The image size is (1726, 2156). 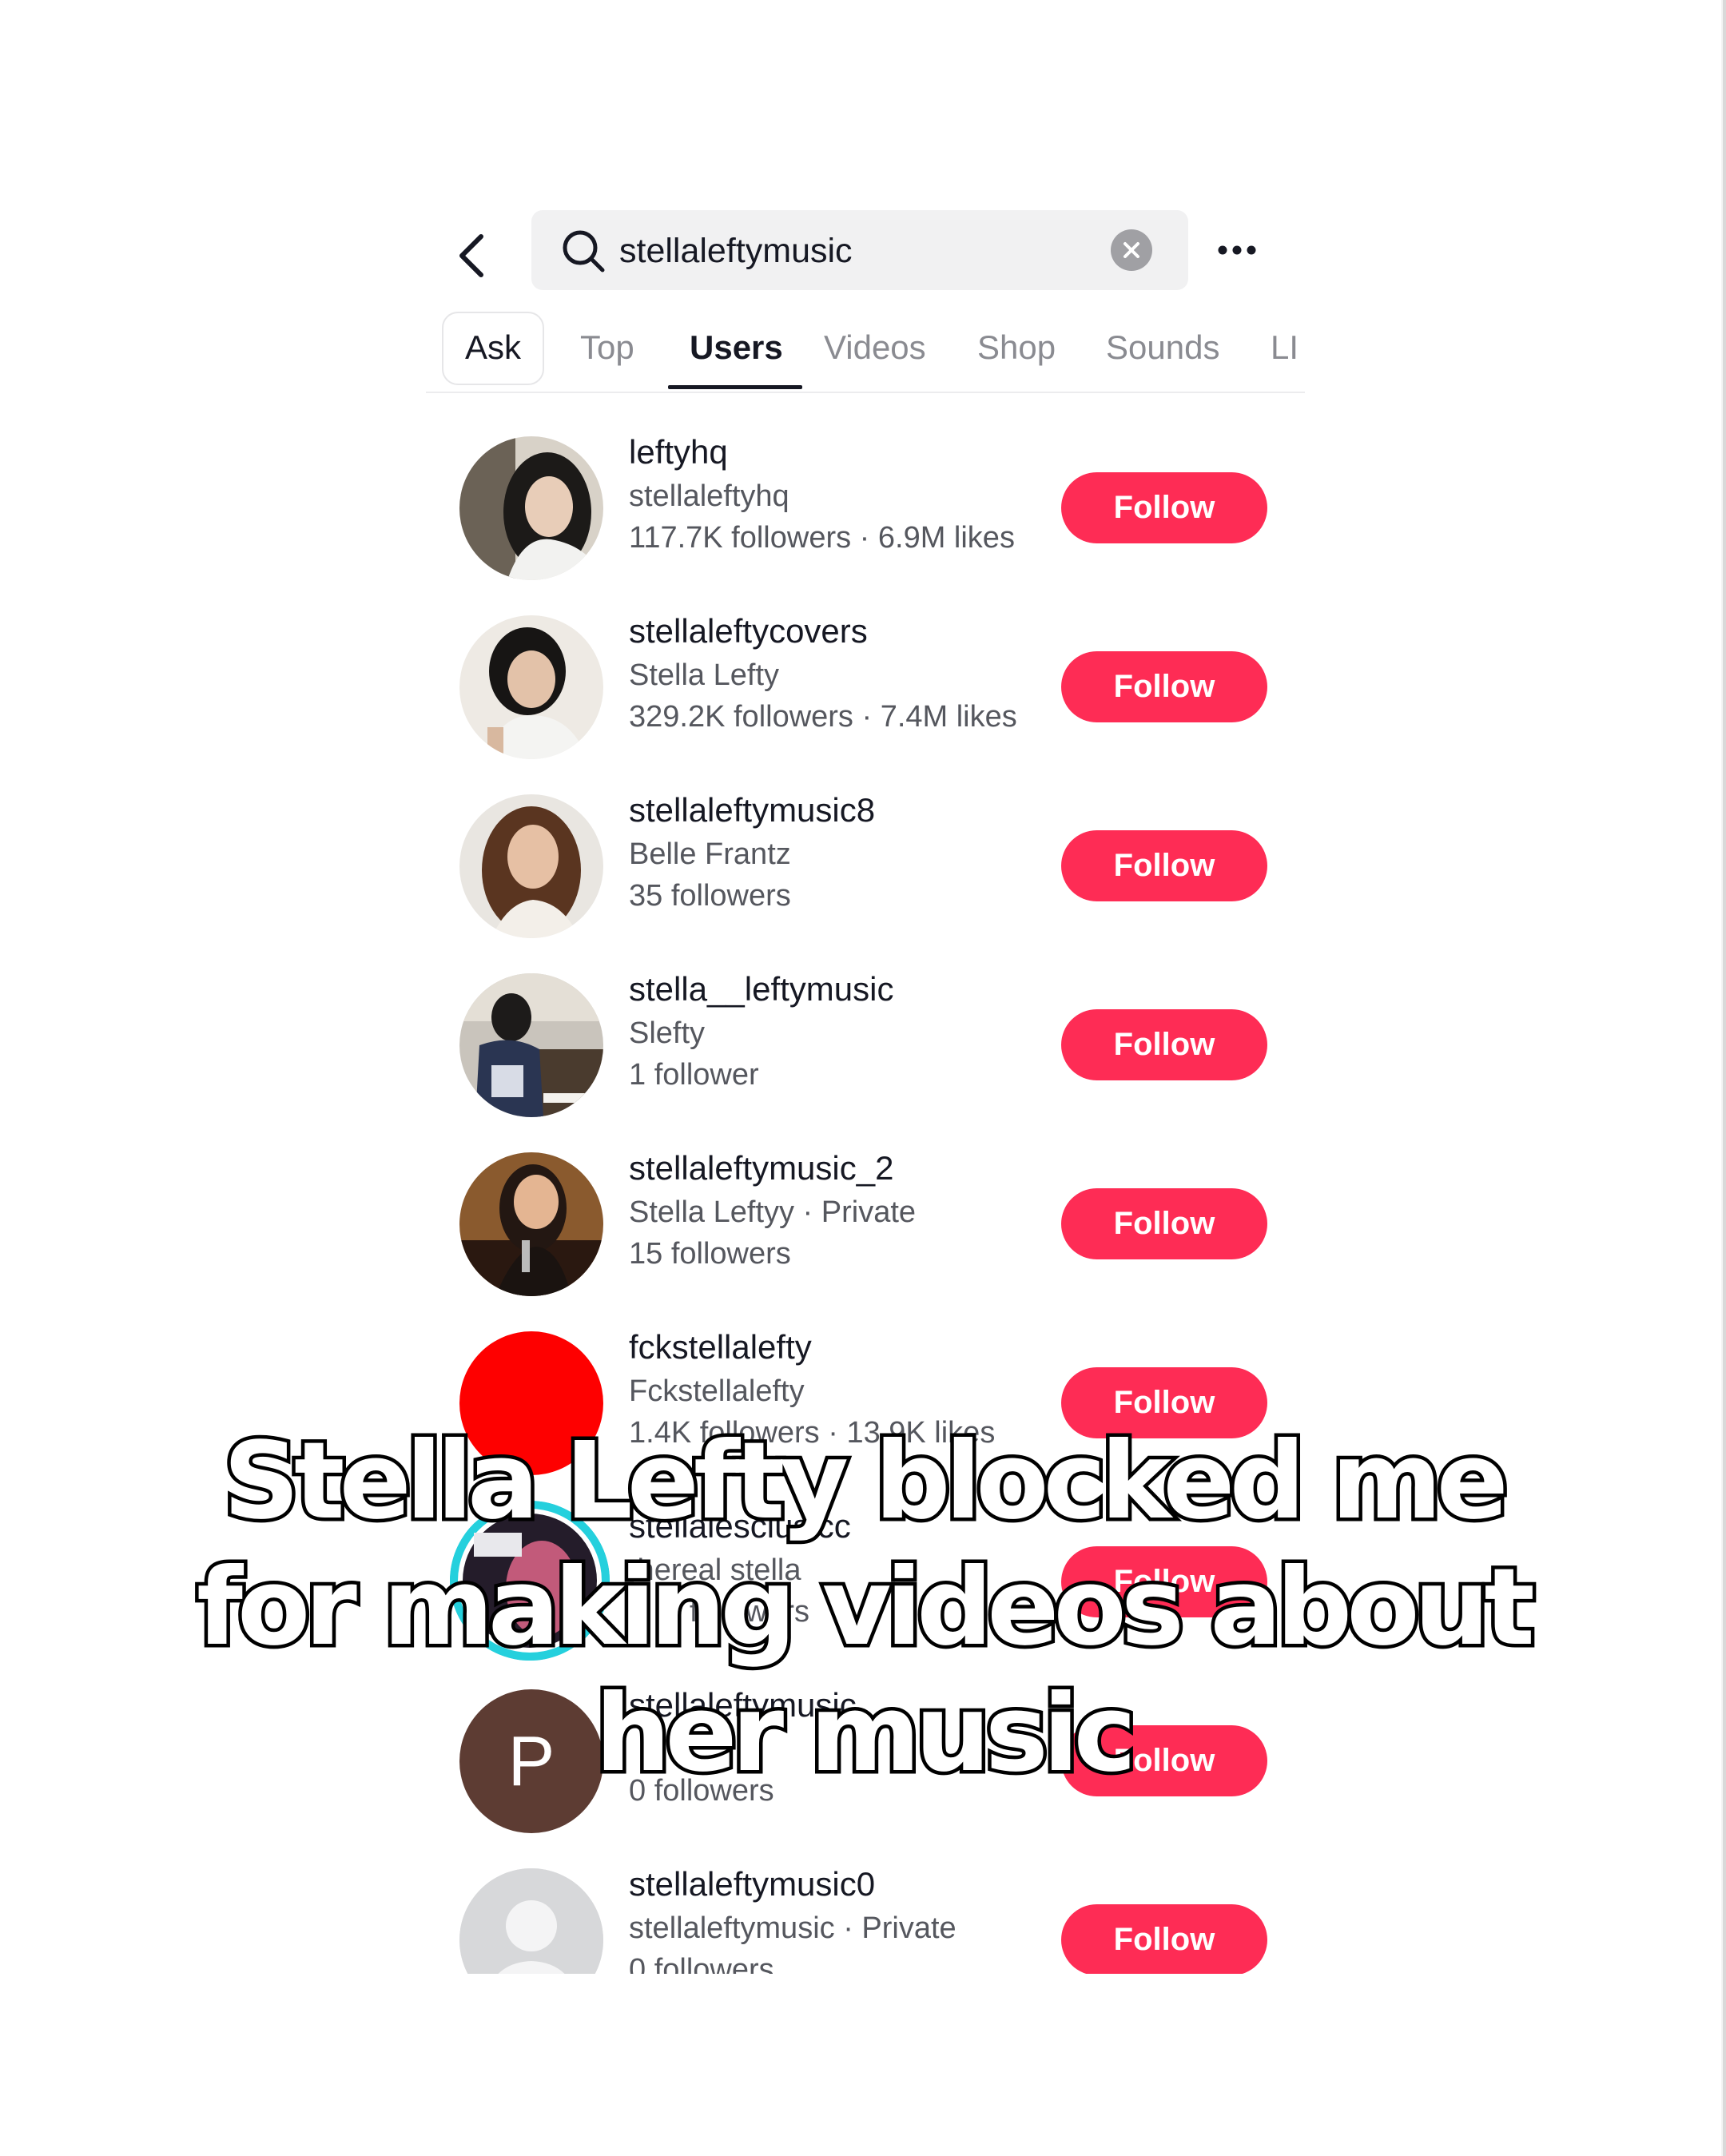 I want to click on tab-shop: Shop, so click(x=1016, y=352).